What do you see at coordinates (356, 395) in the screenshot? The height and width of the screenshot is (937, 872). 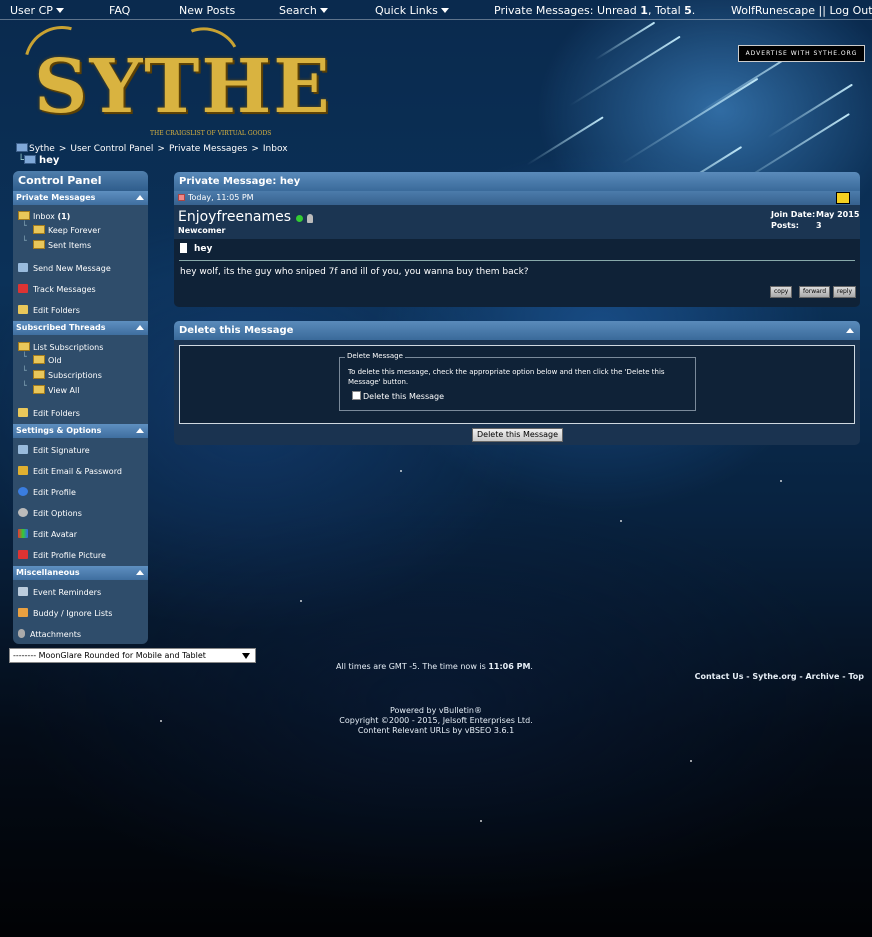 I see `delete-checkbox` at bounding box center [356, 395].